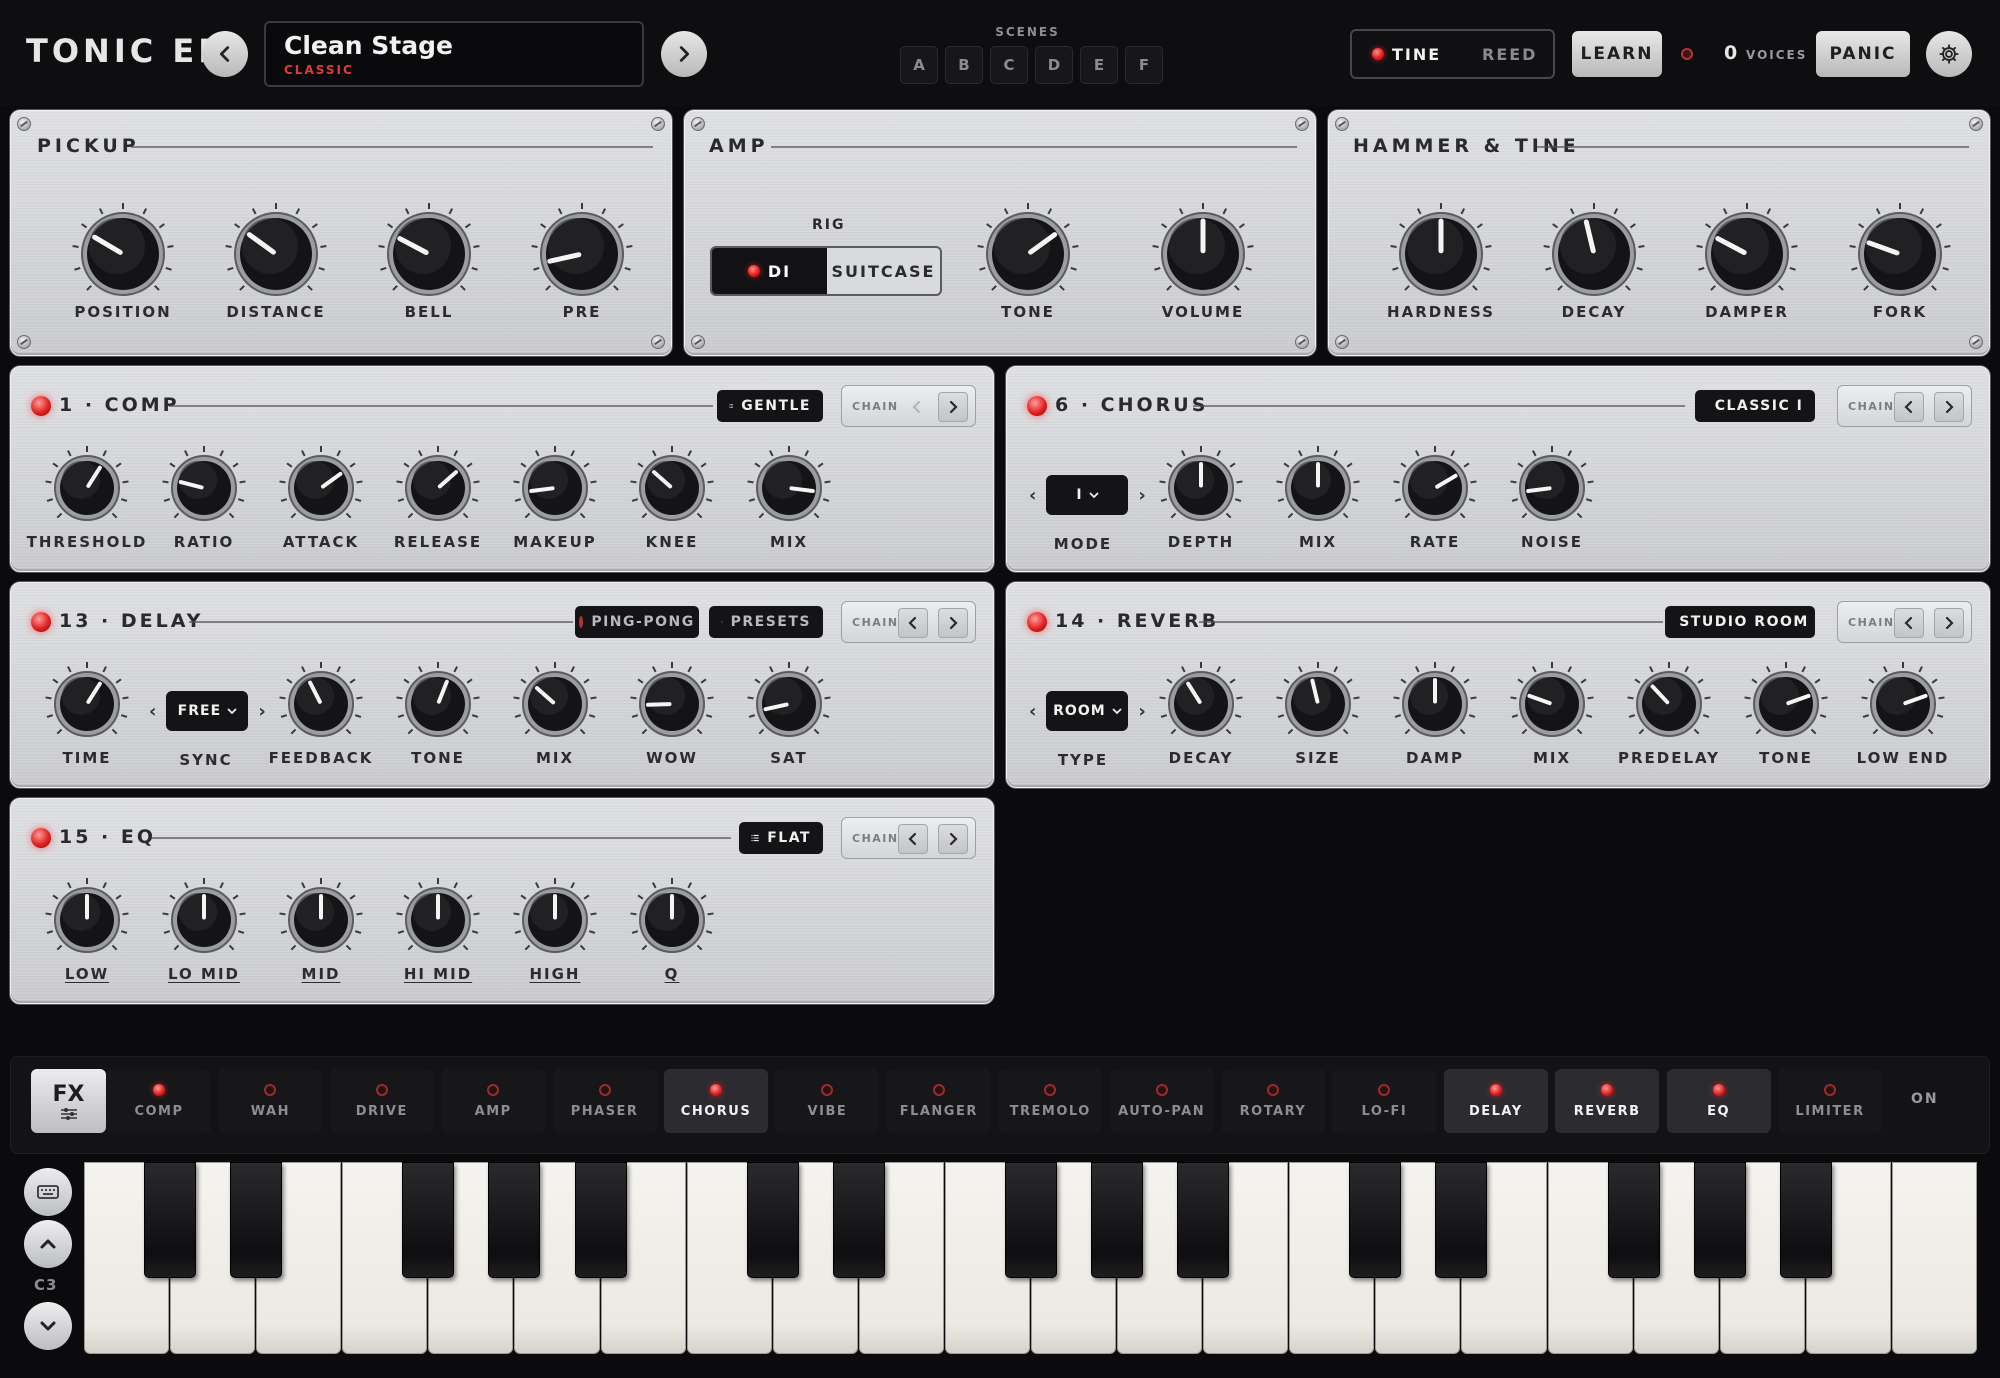 Image resolution: width=2000 pixels, height=1378 pixels. What do you see at coordinates (1607, 1101) in the screenshot?
I see `fx-slot-reverb: REVERB` at bounding box center [1607, 1101].